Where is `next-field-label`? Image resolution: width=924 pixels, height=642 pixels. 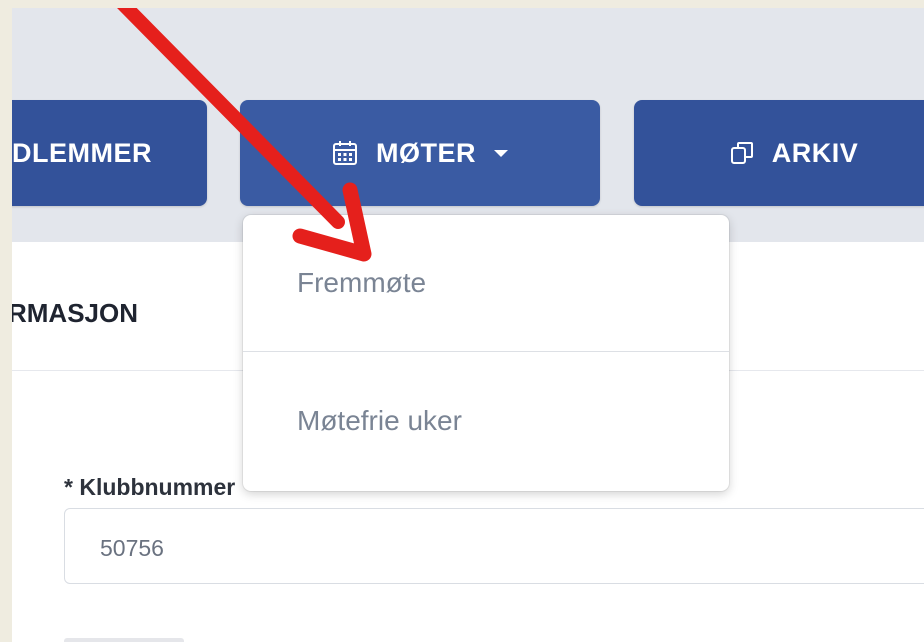 next-field-label is located at coordinates (124, 640).